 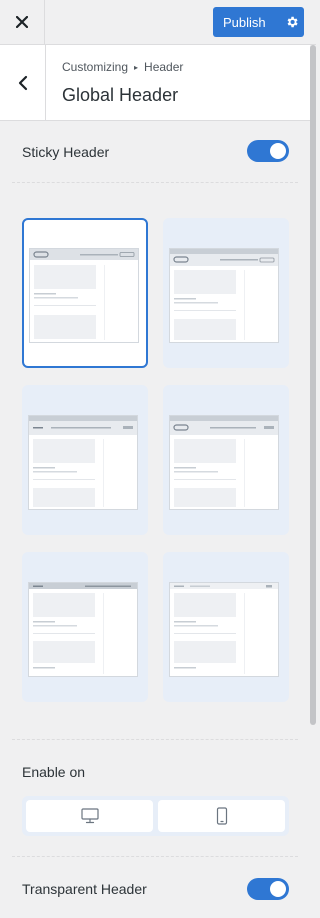 I want to click on device-toggle-group, so click(x=155, y=816).